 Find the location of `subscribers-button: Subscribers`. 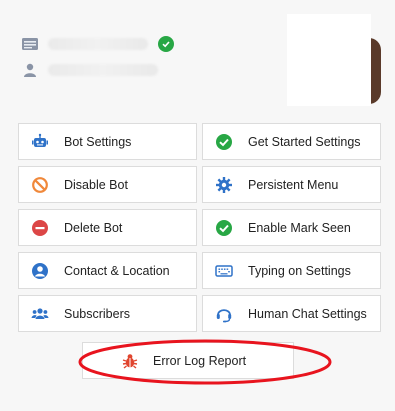

subscribers-button: Subscribers is located at coordinates (107, 313).